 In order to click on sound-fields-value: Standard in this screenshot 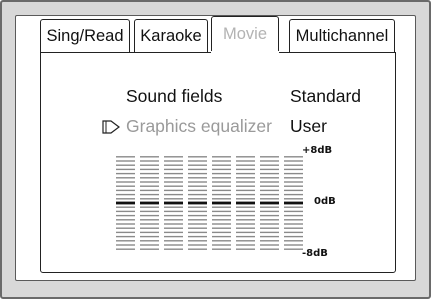, I will do `click(325, 96)`.